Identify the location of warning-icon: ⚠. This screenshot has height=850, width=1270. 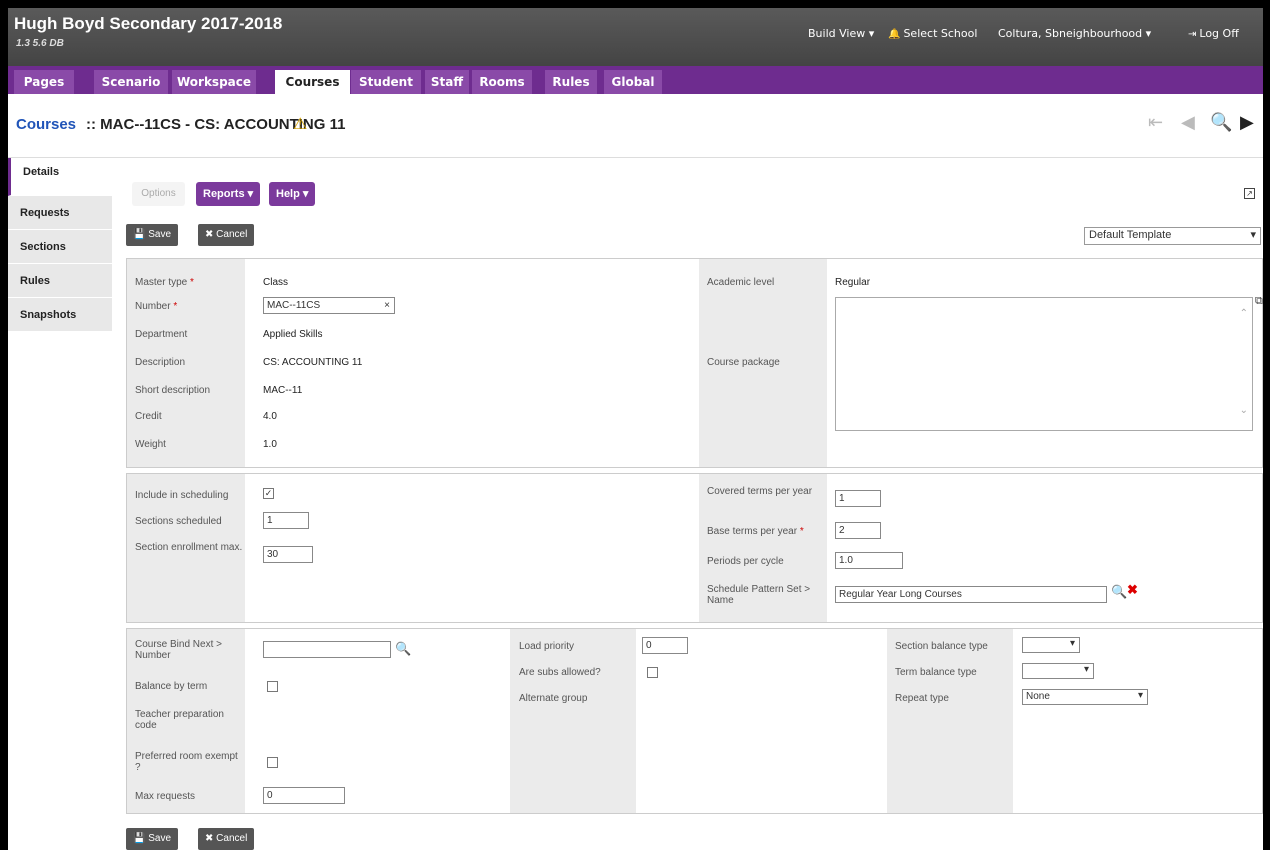
(300, 124).